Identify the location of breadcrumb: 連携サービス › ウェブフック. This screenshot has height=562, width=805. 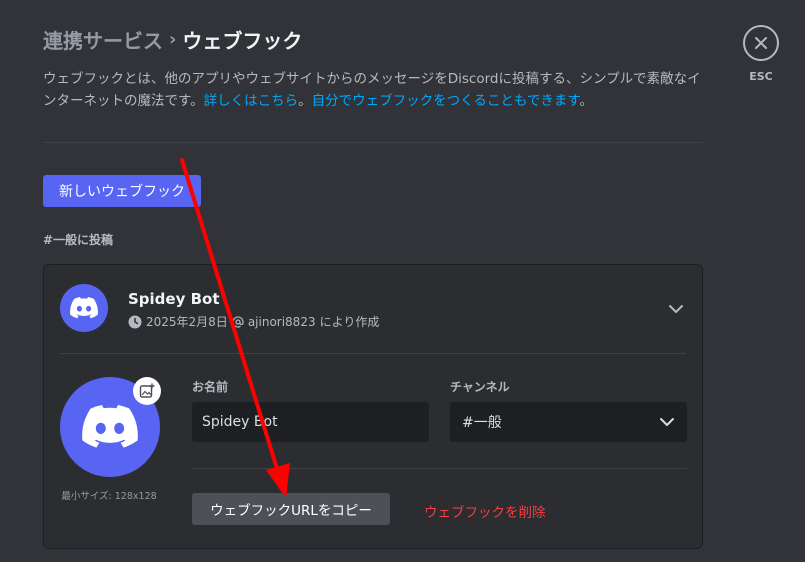
(172, 39).